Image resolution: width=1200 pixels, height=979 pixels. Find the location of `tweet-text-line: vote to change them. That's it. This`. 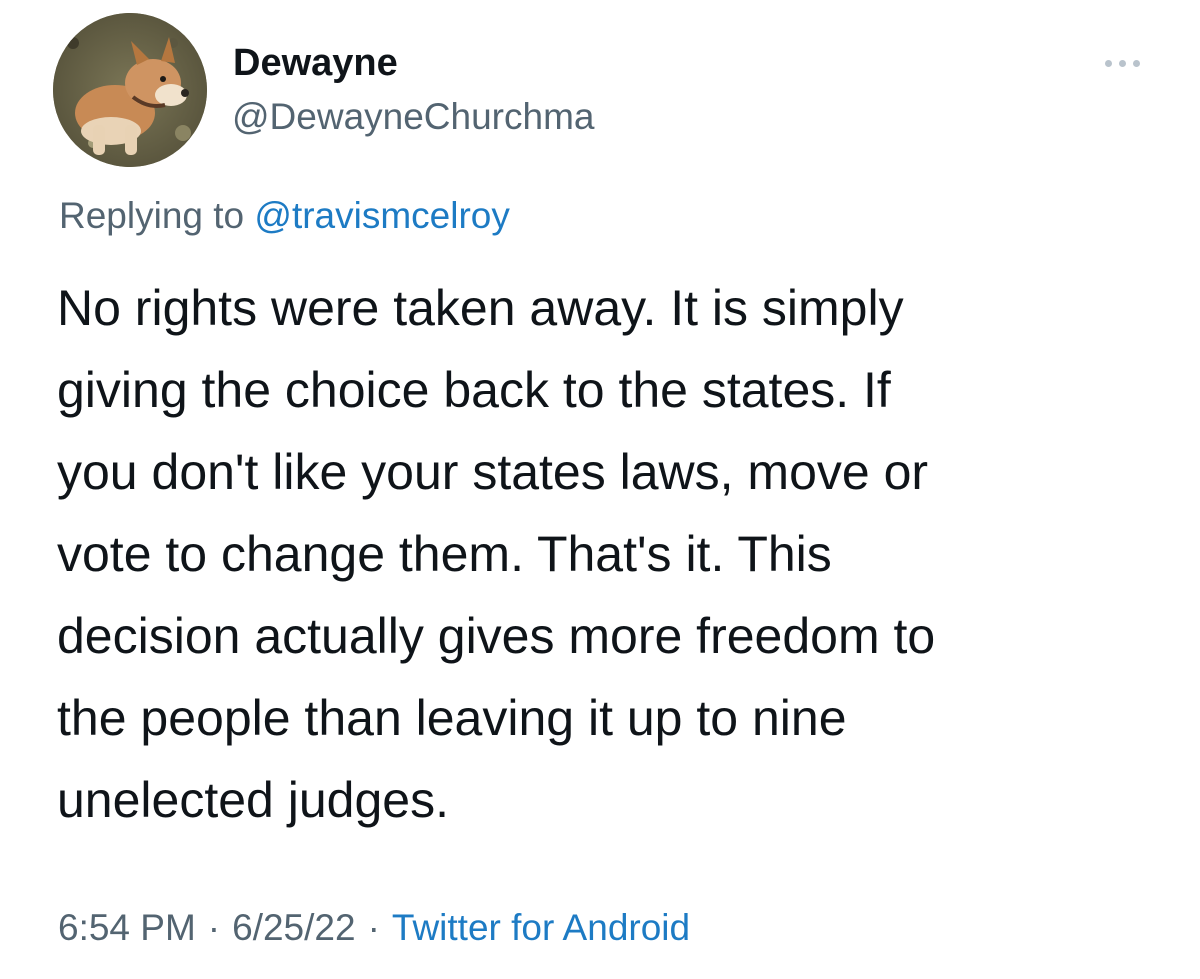

tweet-text-line: vote to change them. That's it. This is located at coordinates (444, 554).